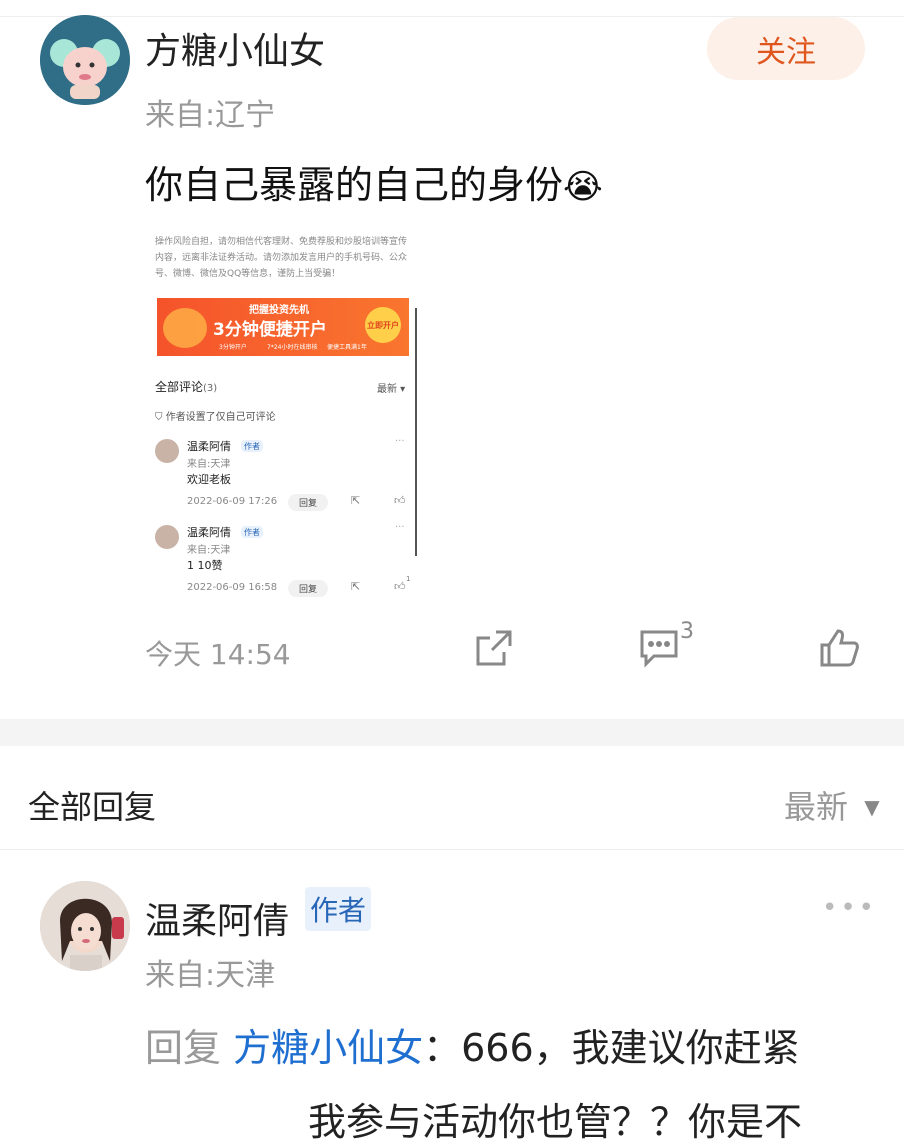  Describe the element at coordinates (233, 347) in the screenshot. I see `banner-tag-0: 3分钟开户` at that location.